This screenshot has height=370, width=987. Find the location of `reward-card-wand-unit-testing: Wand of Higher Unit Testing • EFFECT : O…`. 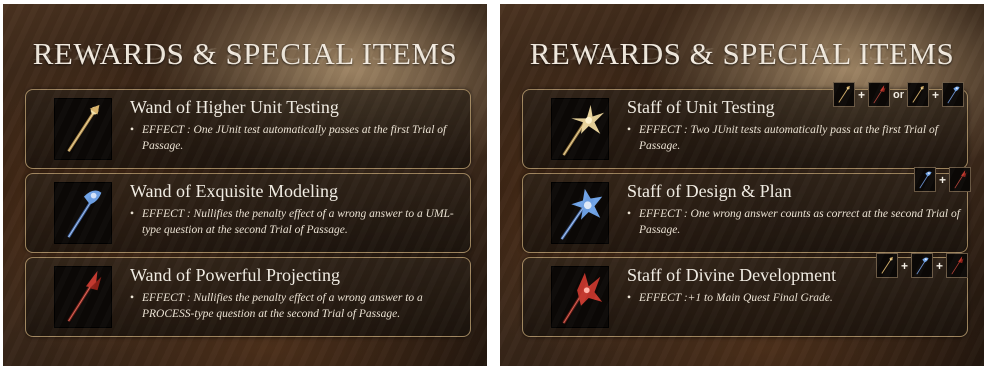

reward-card-wand-unit-testing: Wand of Higher Unit Testing • EFFECT : O… is located at coordinates (248, 129).